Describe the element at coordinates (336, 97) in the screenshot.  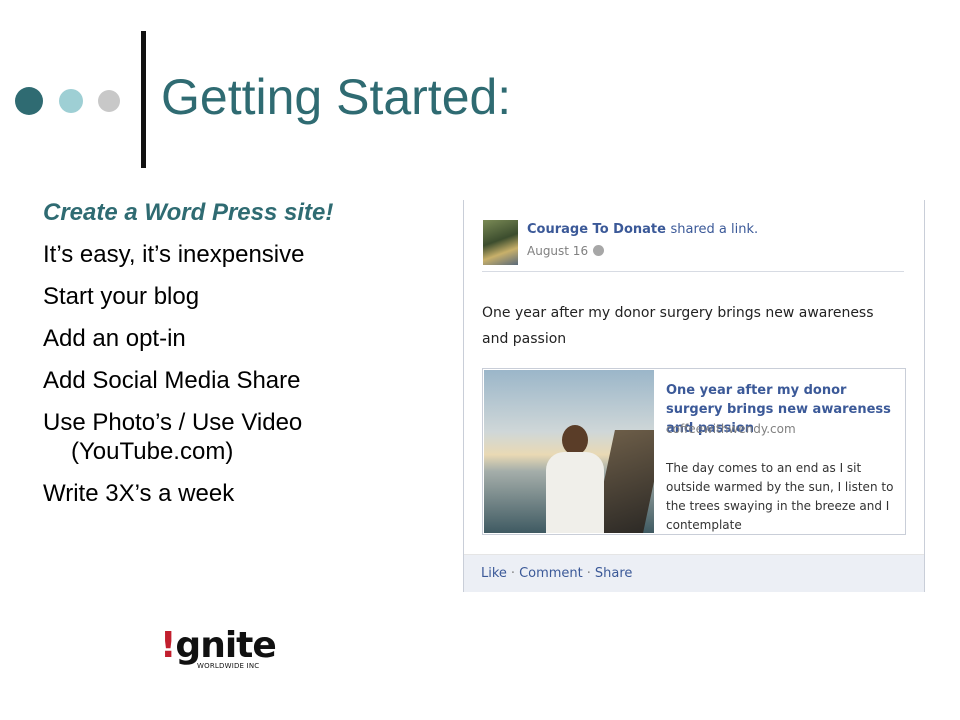
I see `slide-title: Getting Started:` at that location.